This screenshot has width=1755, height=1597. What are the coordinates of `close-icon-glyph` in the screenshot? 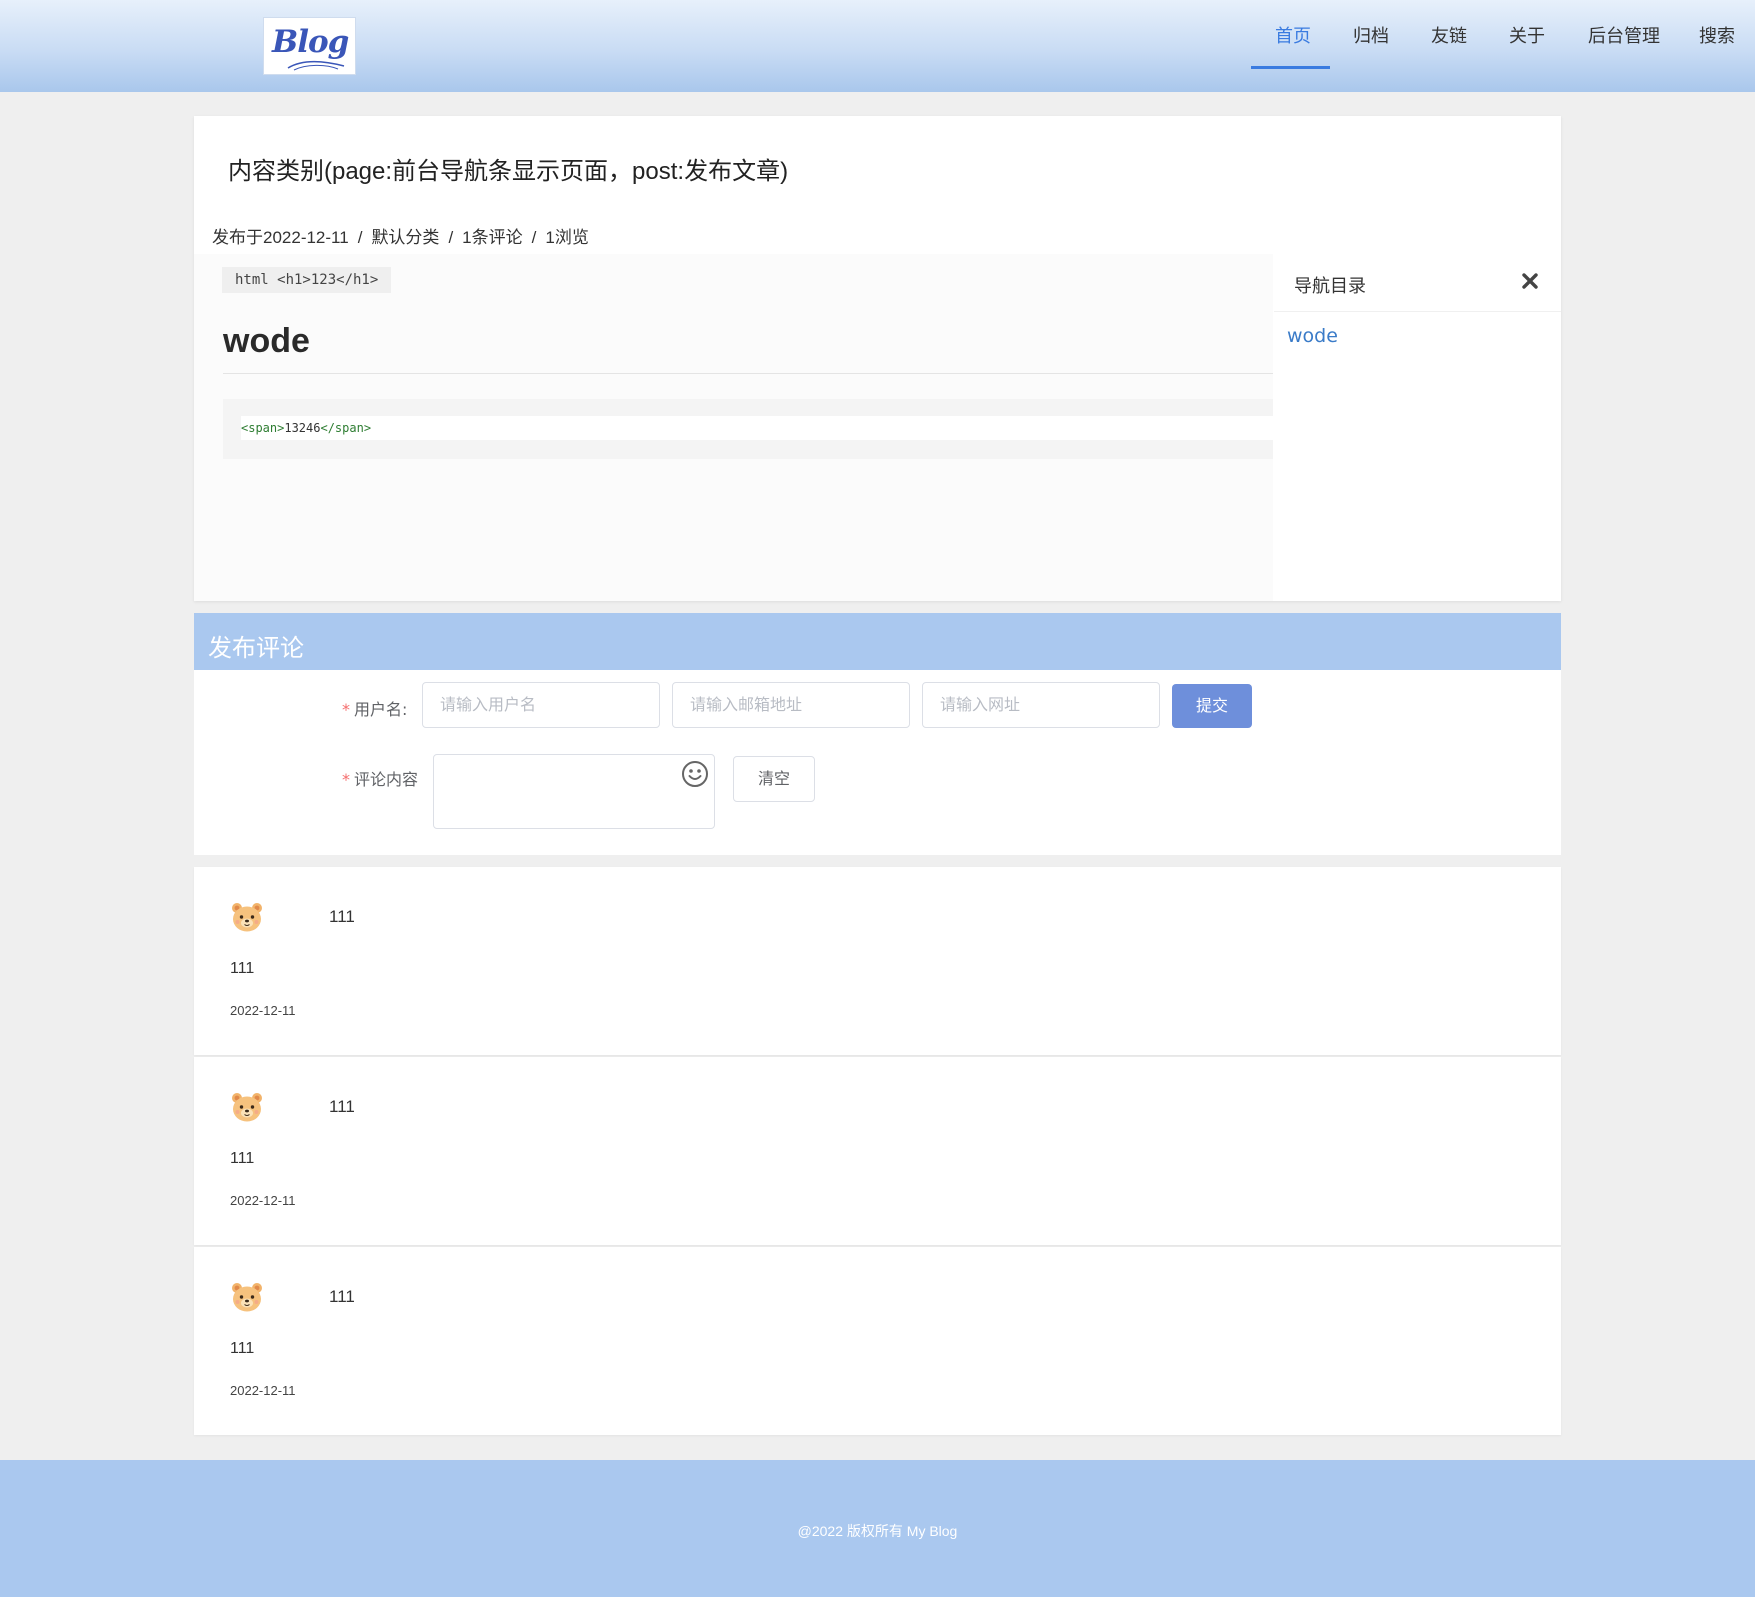 It's located at (1530, 281).